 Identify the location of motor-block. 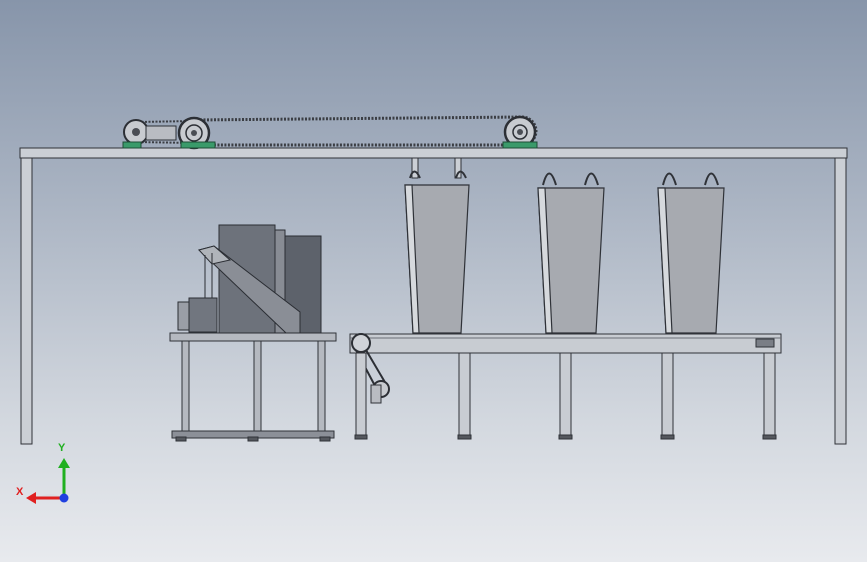
(161, 133).